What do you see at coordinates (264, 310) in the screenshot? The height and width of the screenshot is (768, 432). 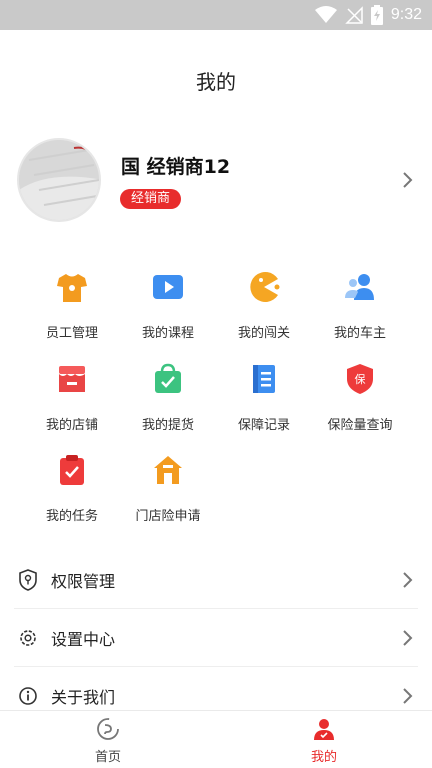 I see `grid-item-levels: 我的闯关` at bounding box center [264, 310].